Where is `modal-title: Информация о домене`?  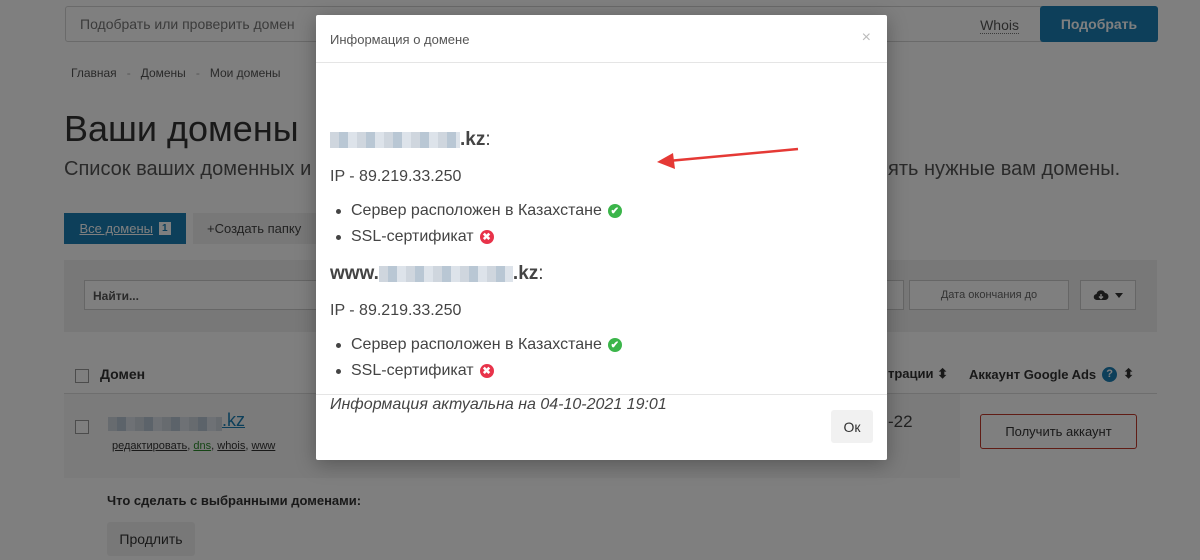
modal-title: Информация о домене is located at coordinates (400, 39).